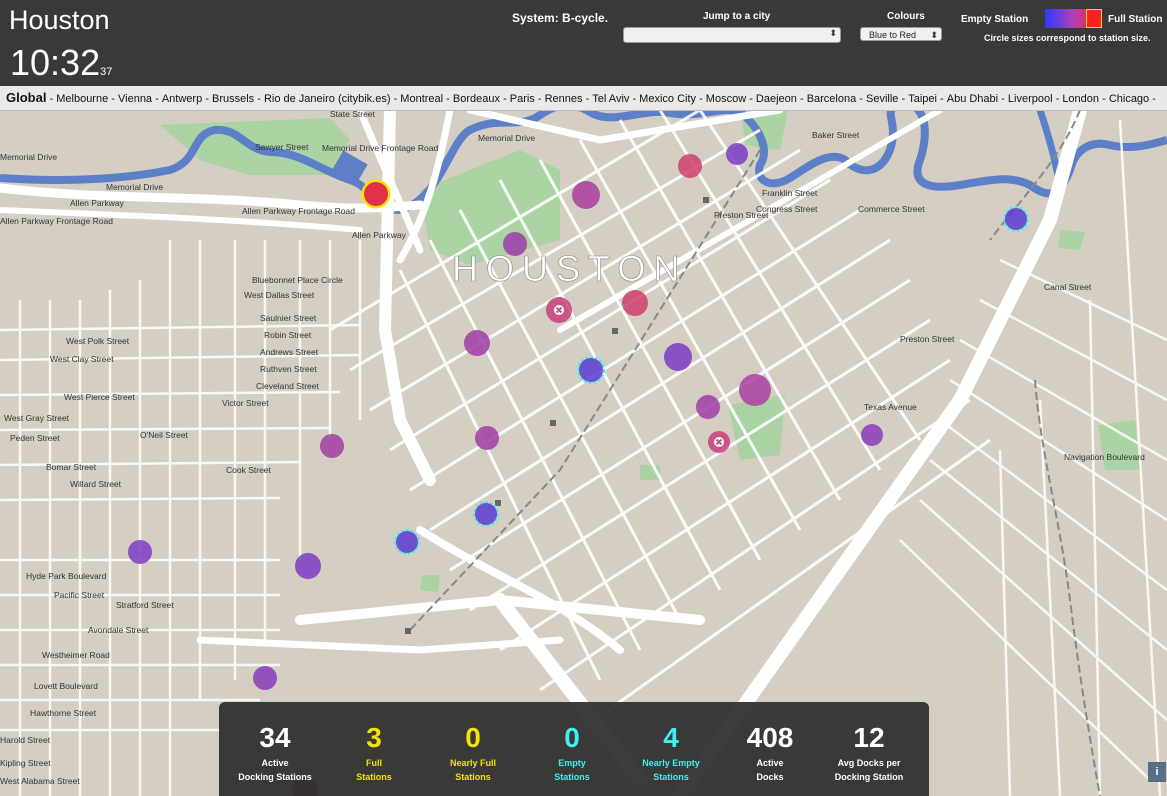  Describe the element at coordinates (1157, 772) in the screenshot. I see `info-icon: i` at that location.